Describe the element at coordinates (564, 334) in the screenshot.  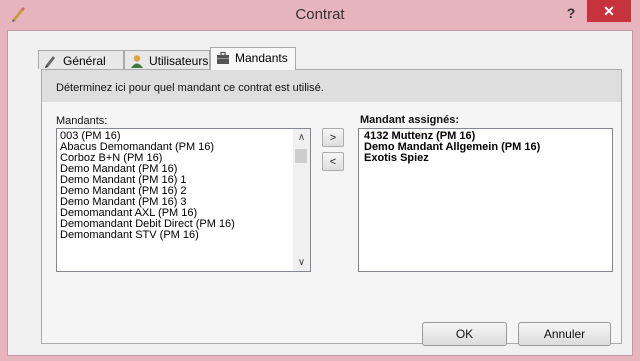
I see `cancel-button: Annuler` at that location.